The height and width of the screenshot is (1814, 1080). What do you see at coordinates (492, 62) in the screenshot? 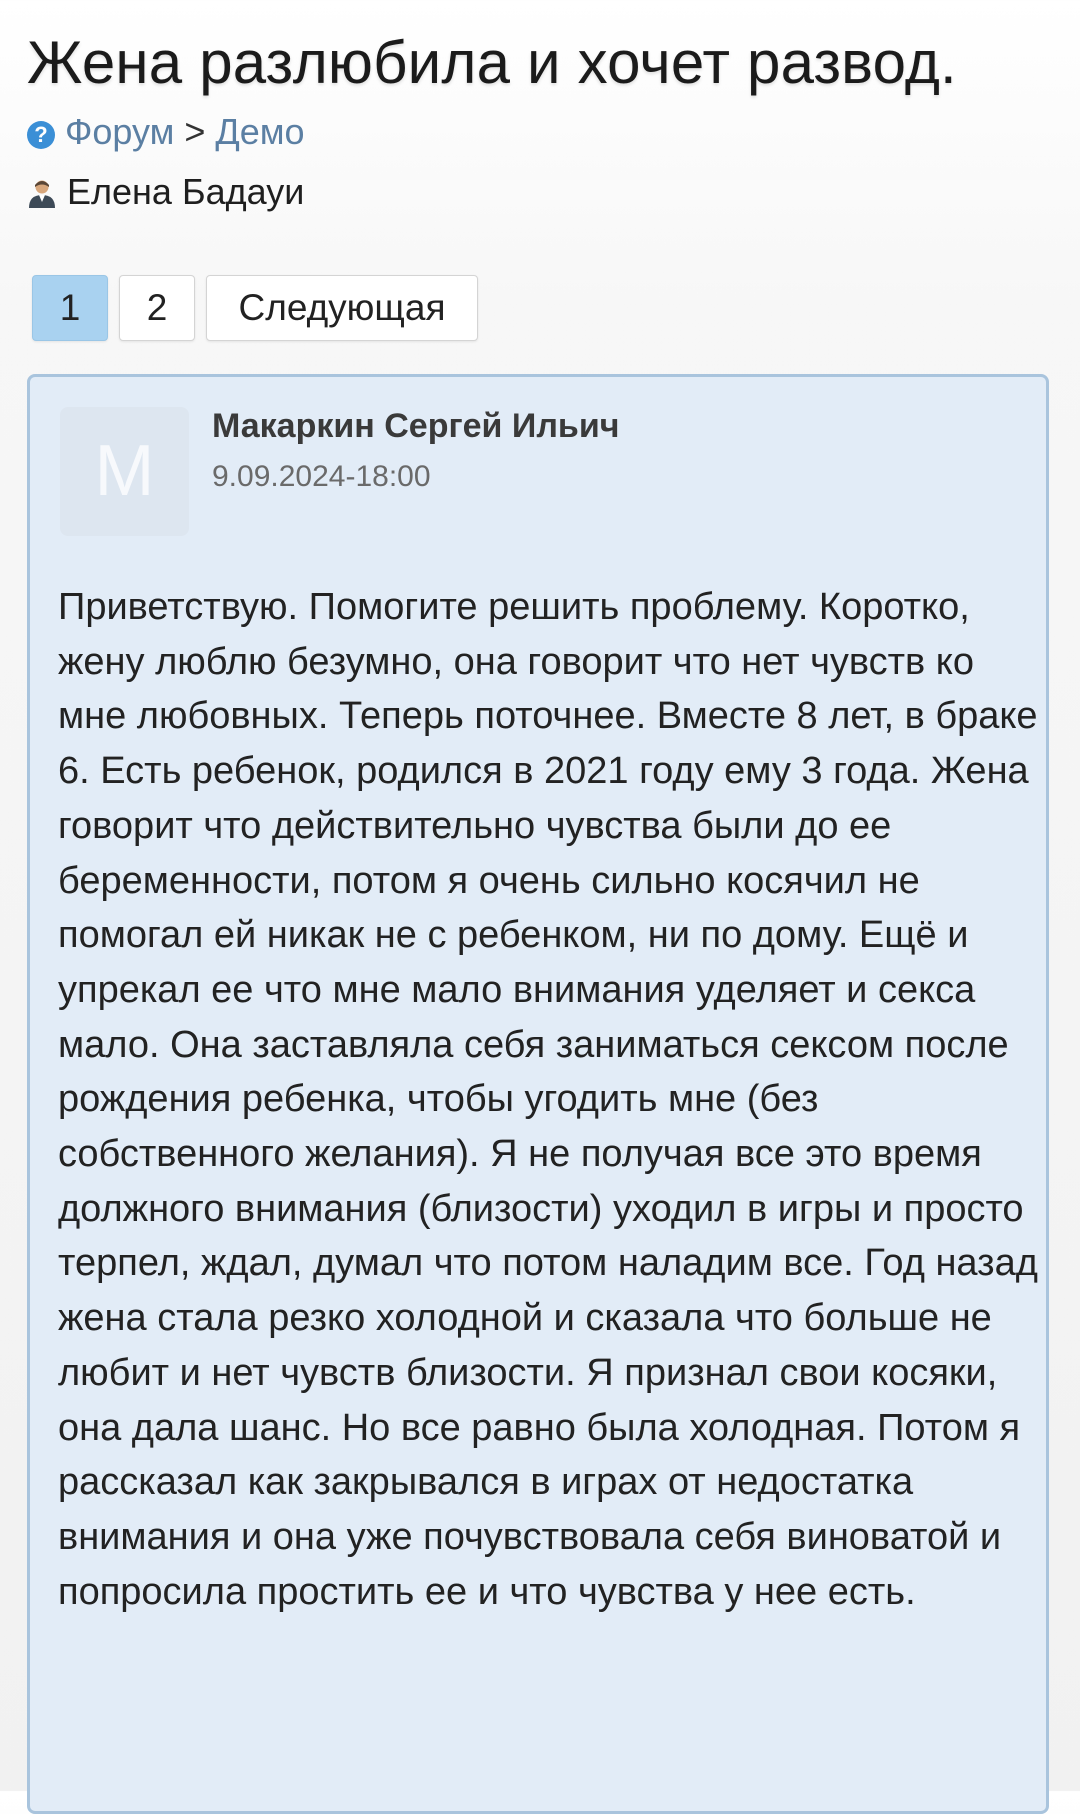
I see `page-title: Жена разлюбила и хочет развод.` at bounding box center [492, 62].